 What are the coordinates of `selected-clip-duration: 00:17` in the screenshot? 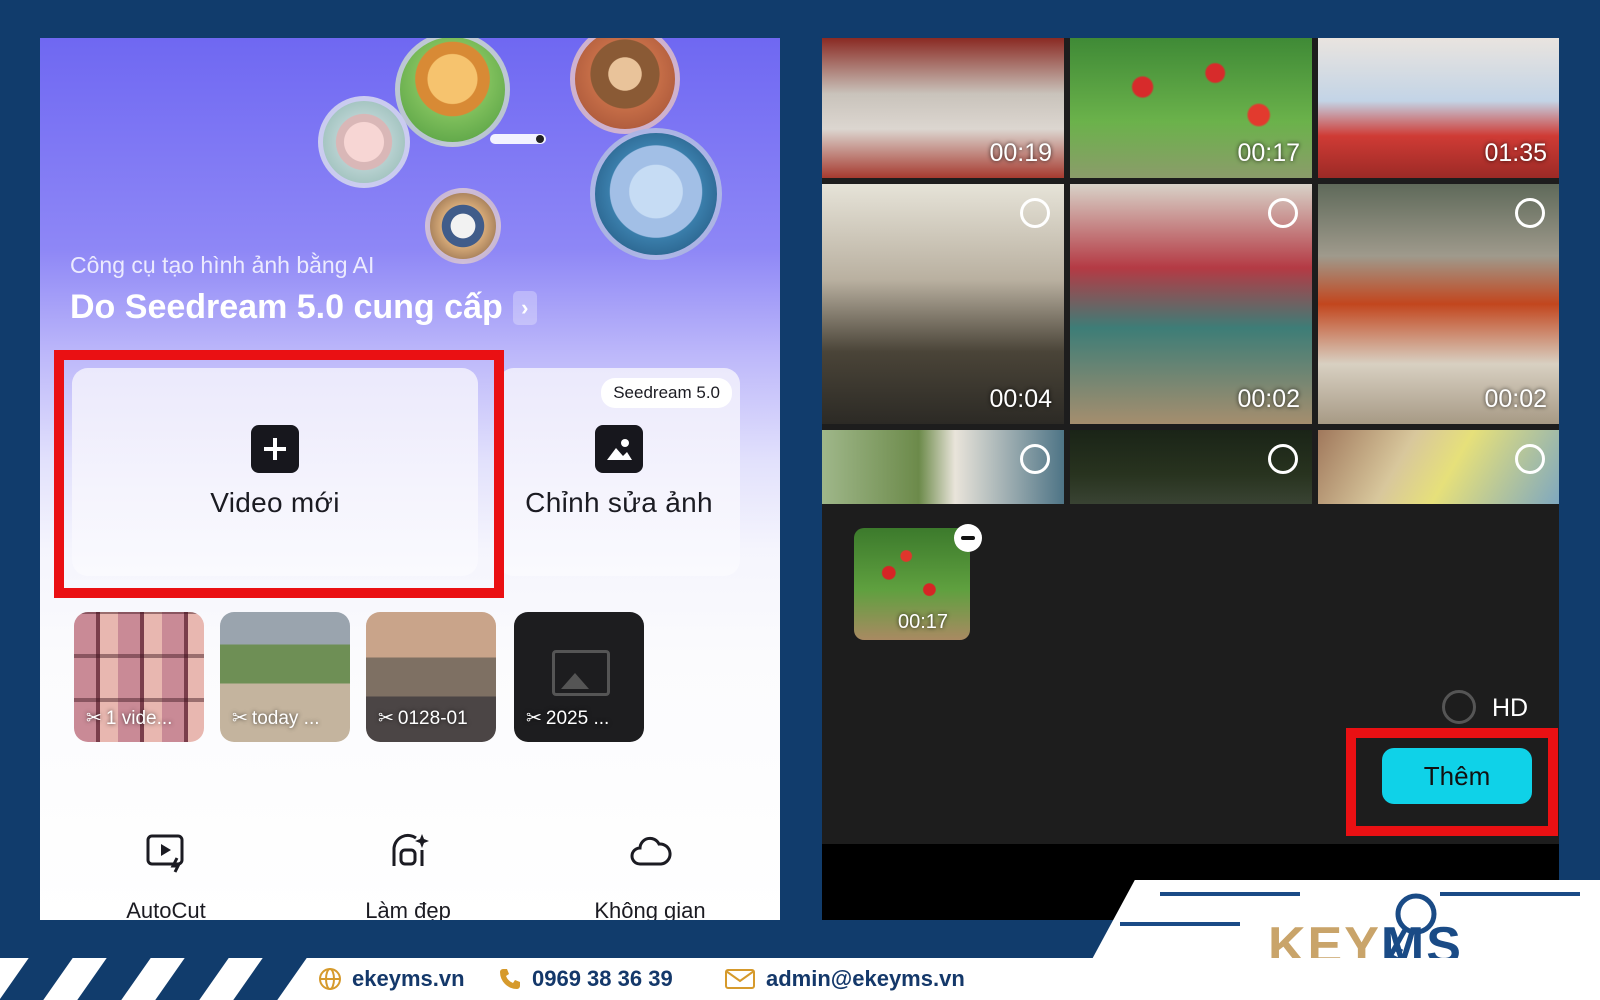 It's located at (923, 622).